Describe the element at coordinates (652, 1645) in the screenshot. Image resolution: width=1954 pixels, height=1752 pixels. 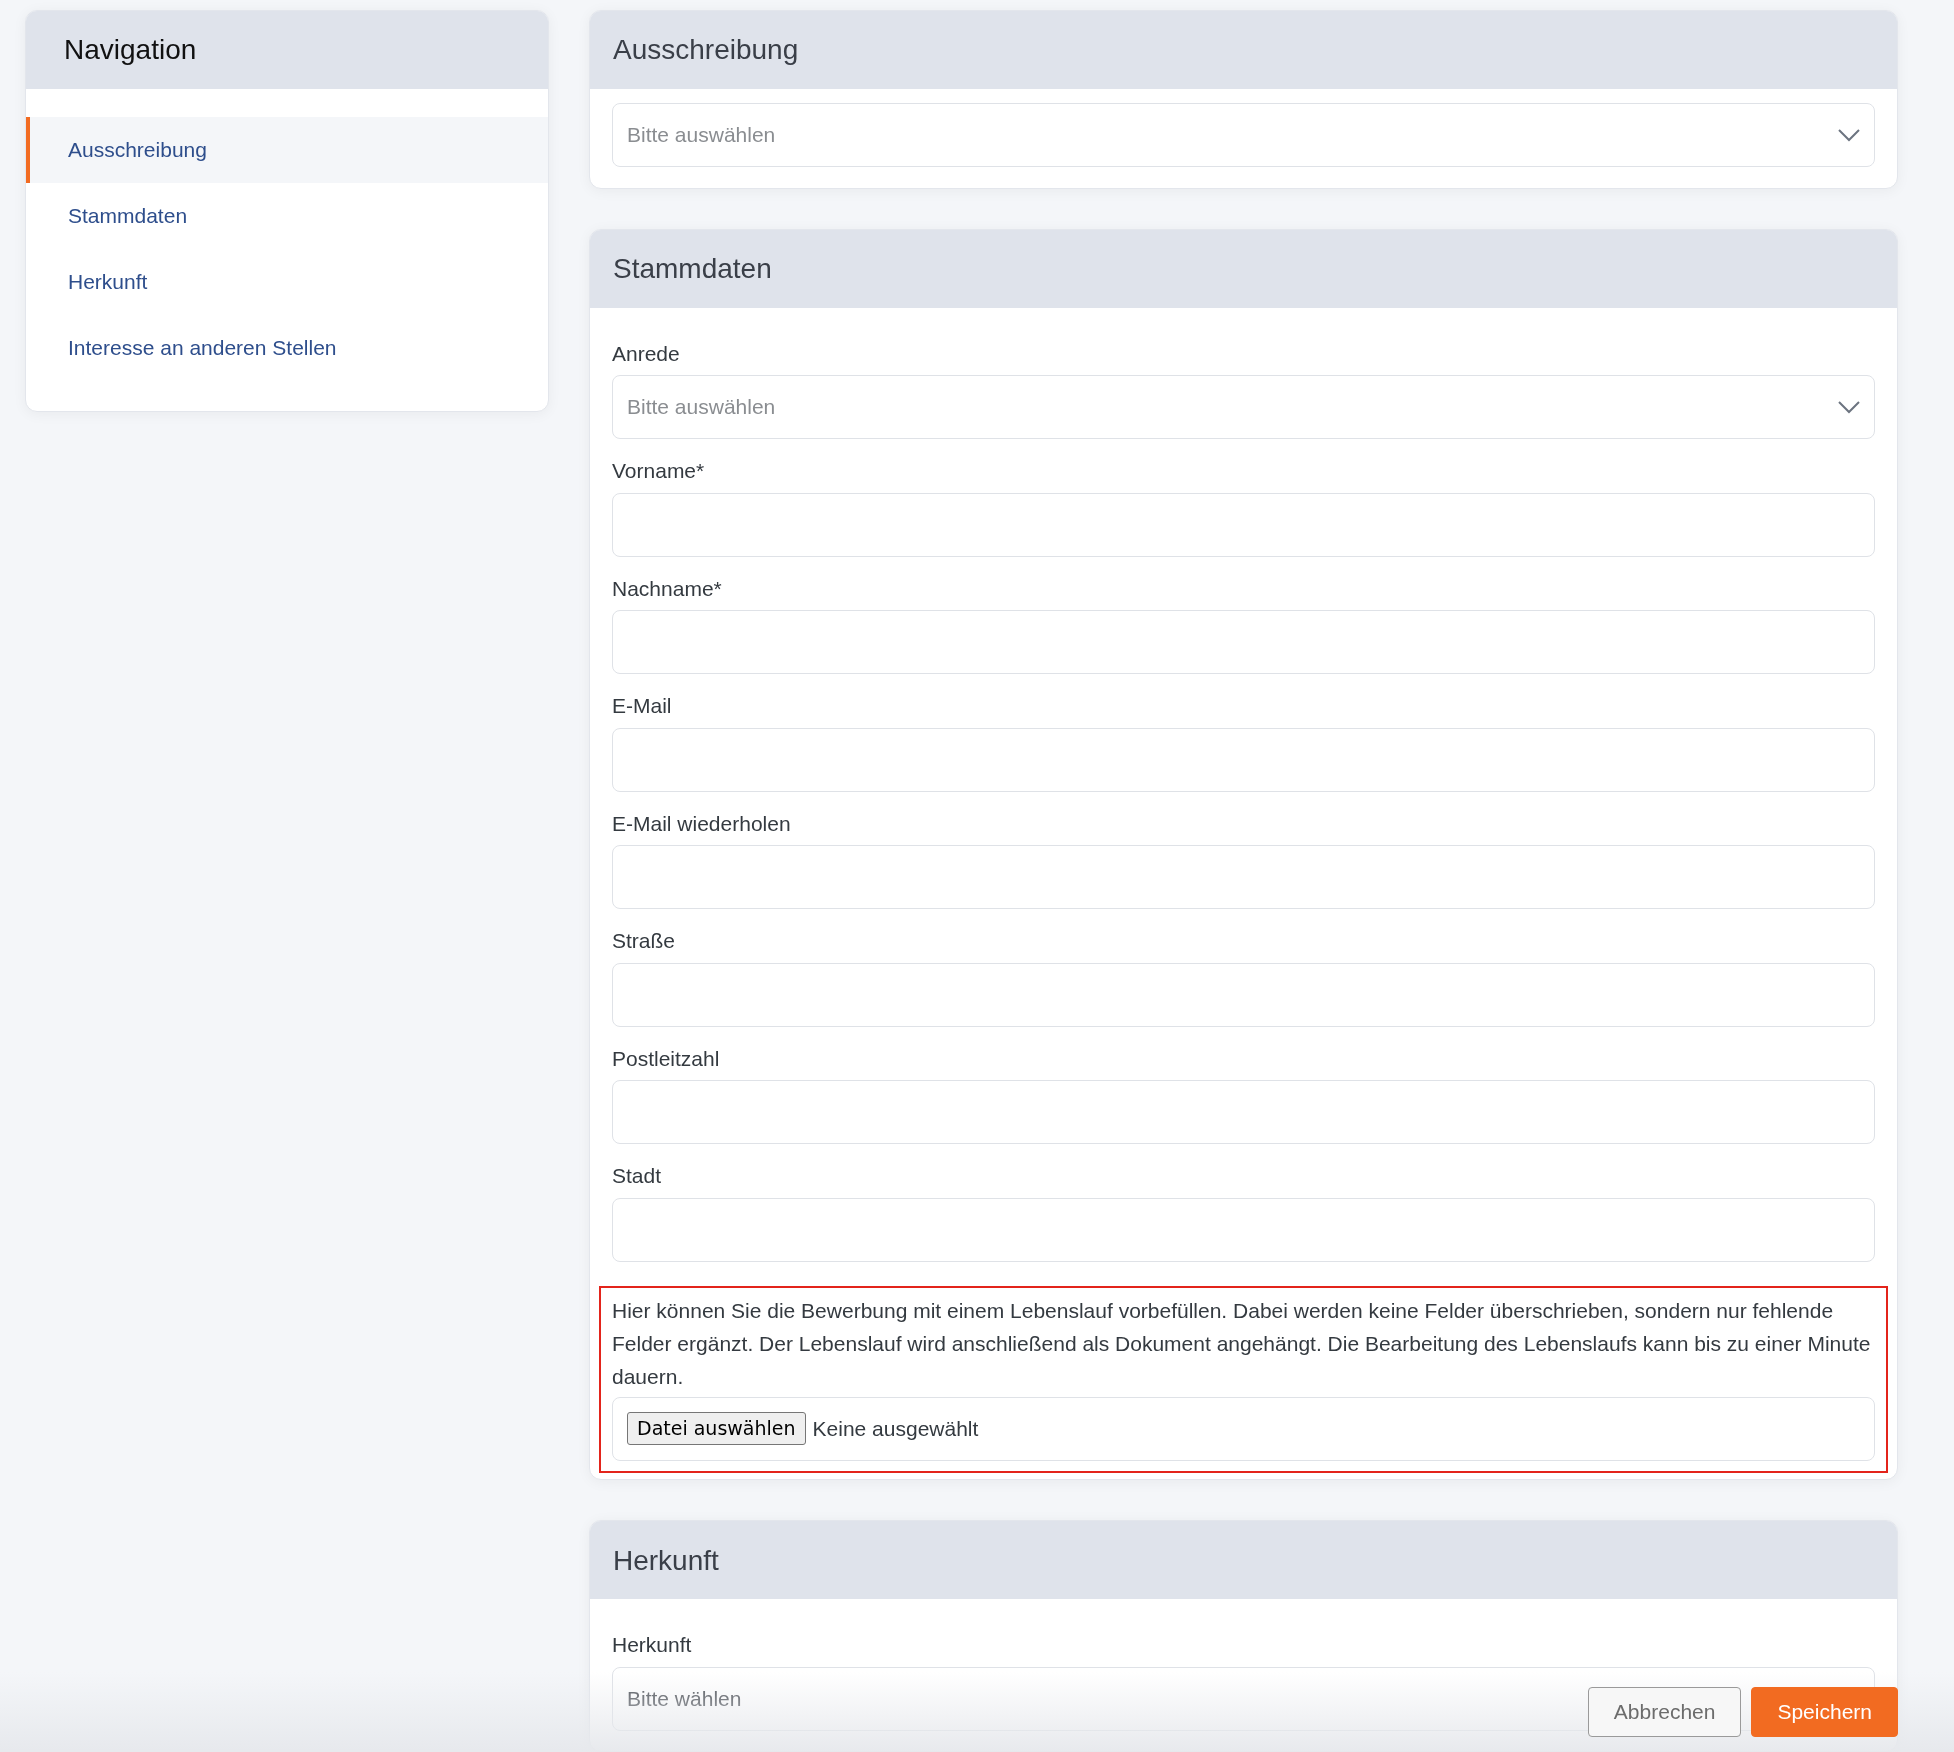
I see `field-label: Herkunft` at that location.